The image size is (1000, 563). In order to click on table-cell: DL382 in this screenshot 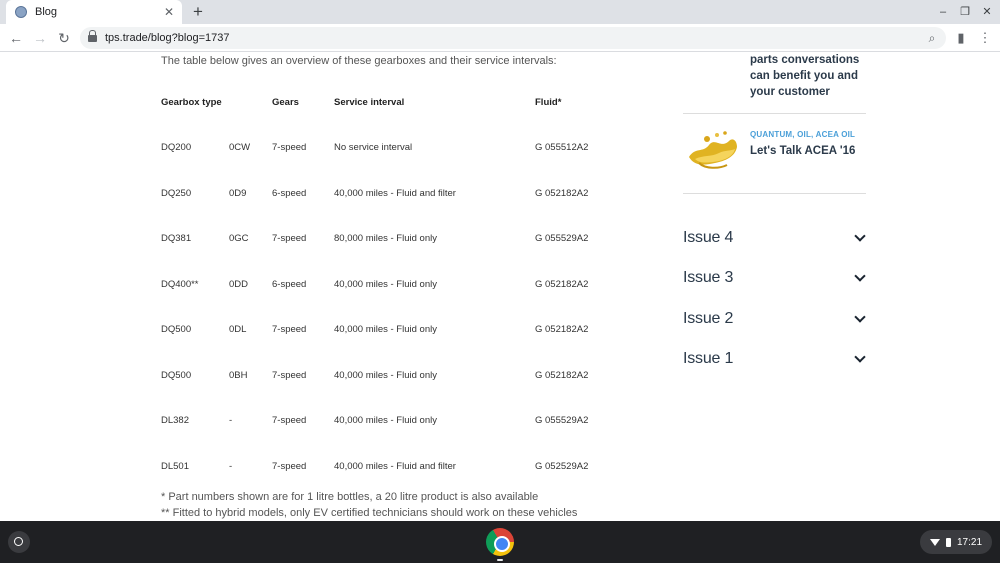, I will do `click(175, 421)`.